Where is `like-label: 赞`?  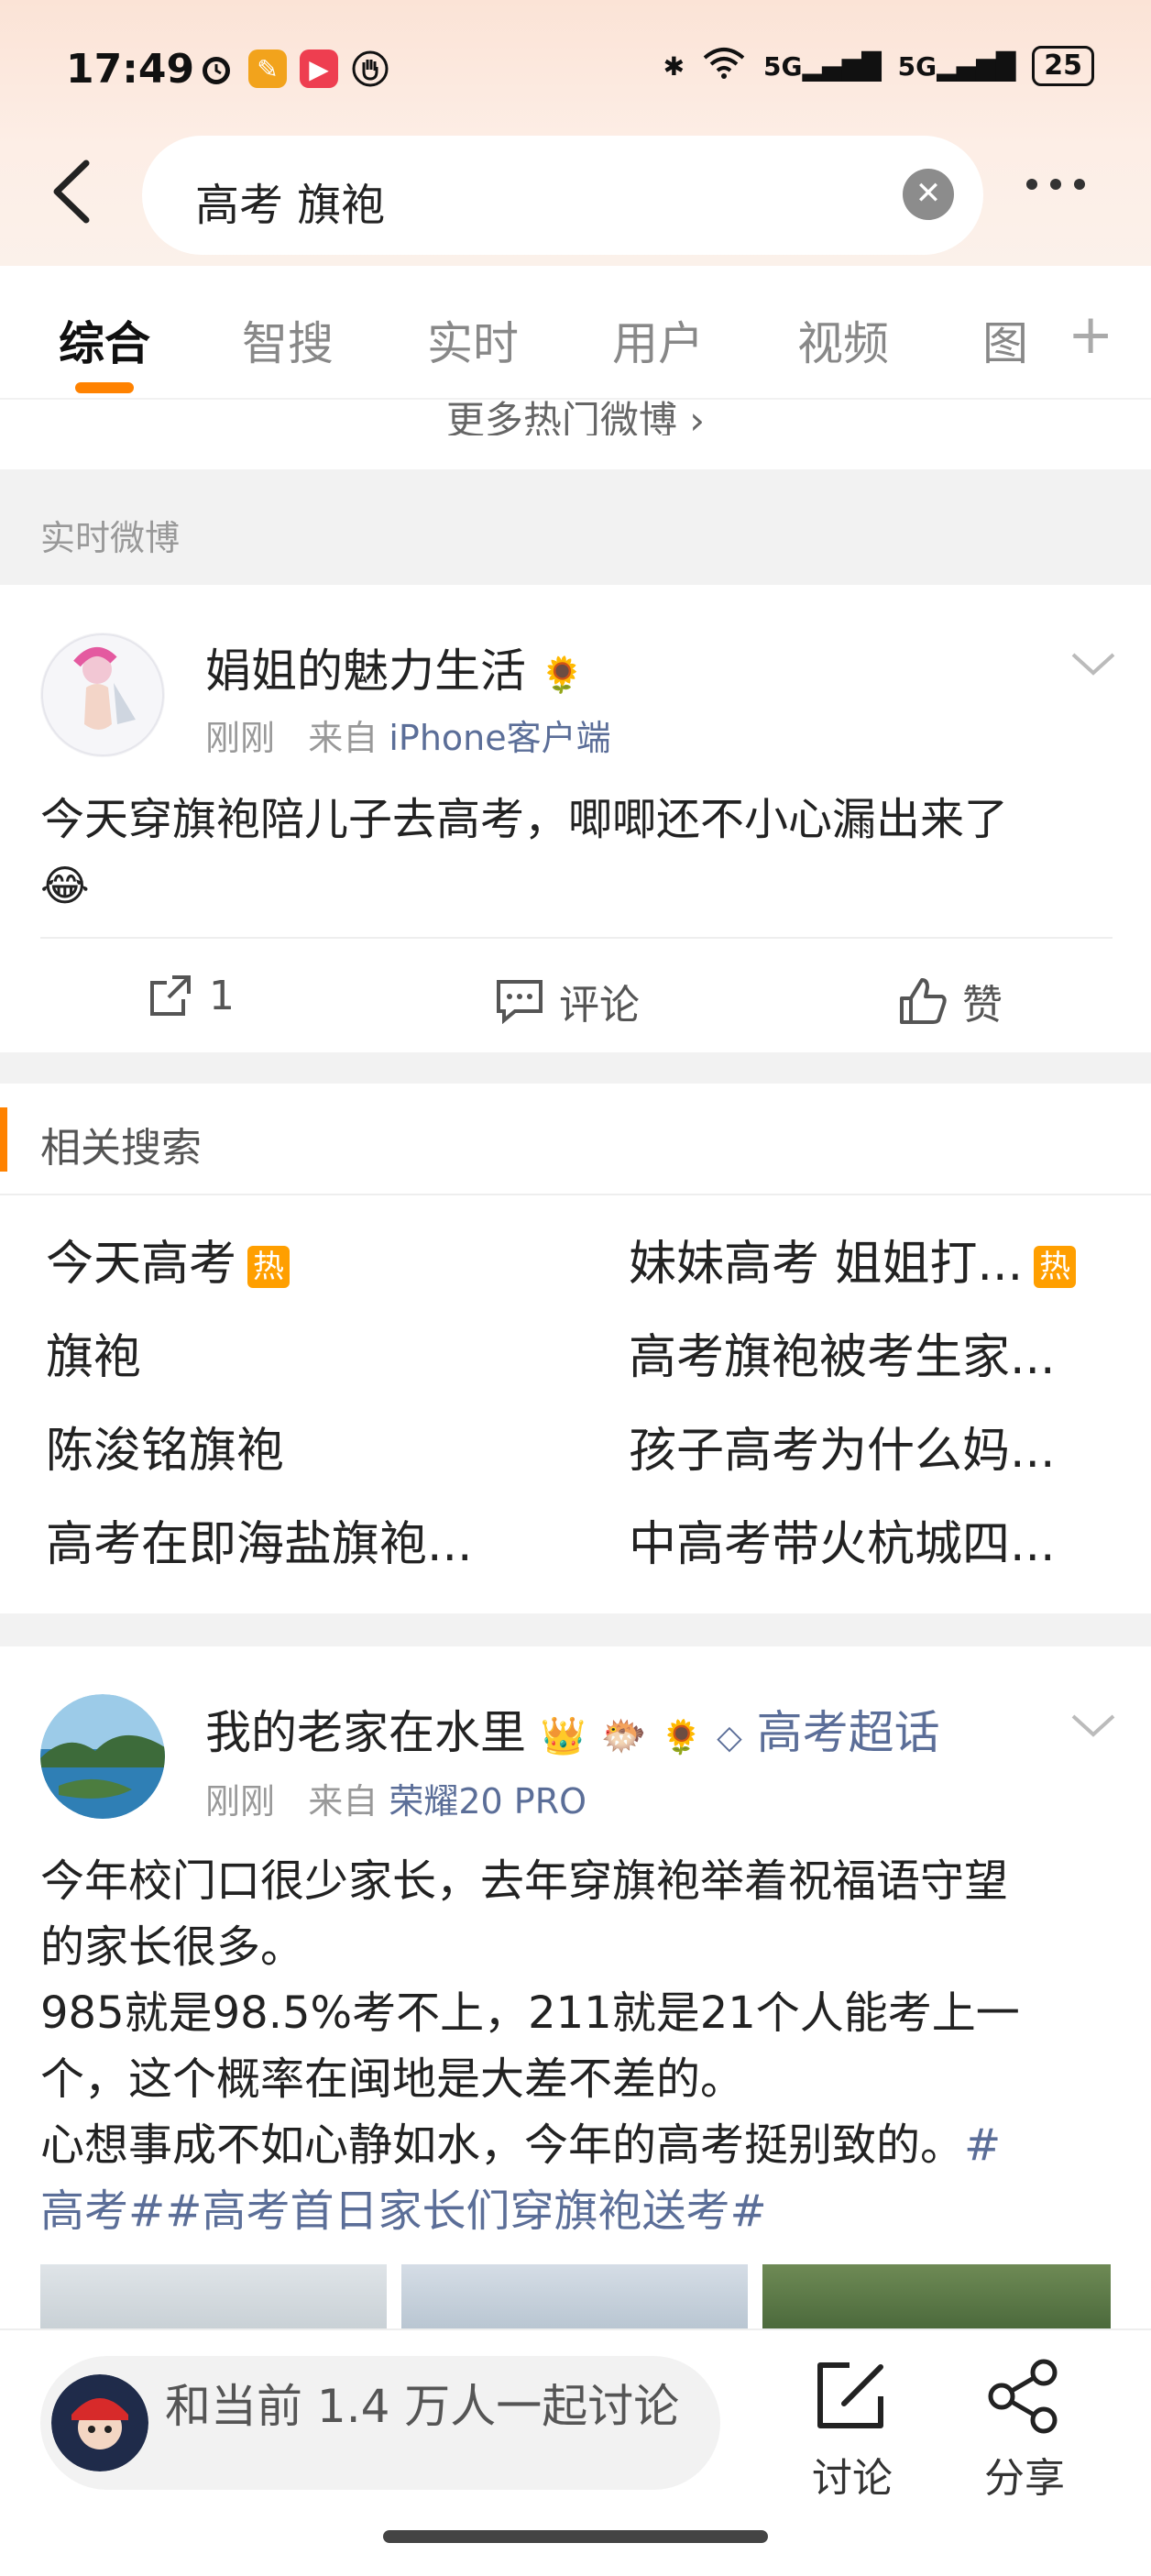 like-label: 赞 is located at coordinates (982, 1006).